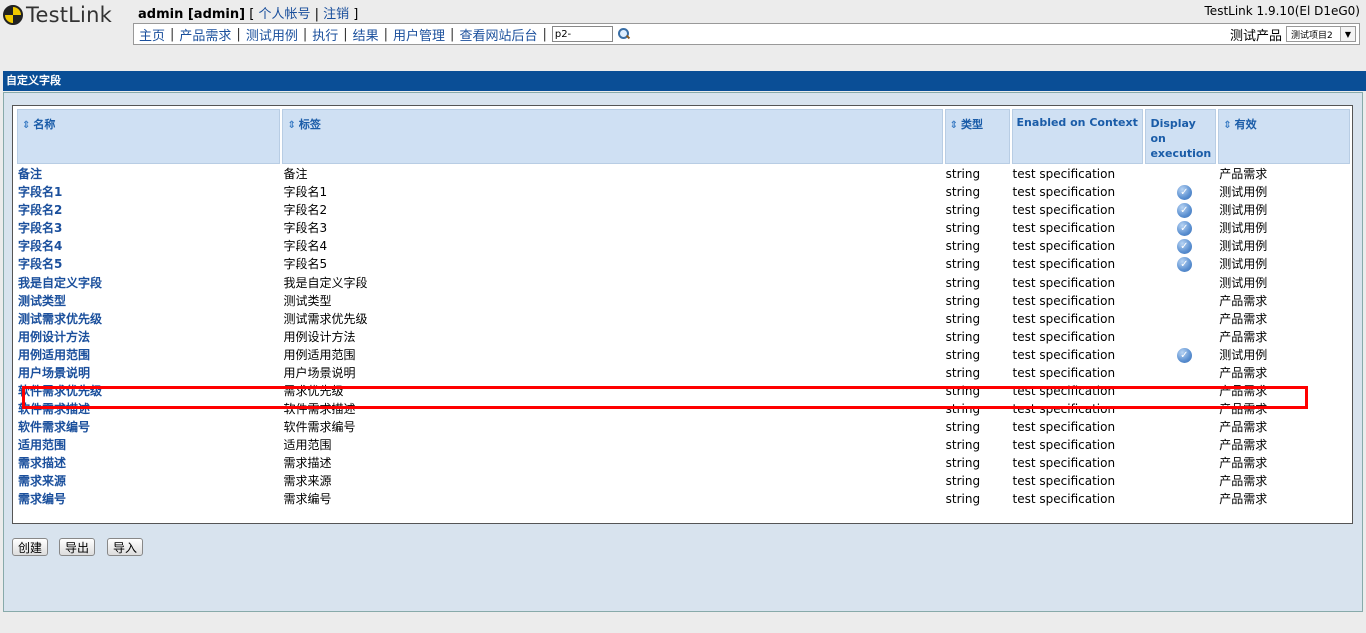 This screenshot has width=1366, height=633. What do you see at coordinates (498, 34) in the screenshot?
I see `nav-admin: 查看网站后台` at bounding box center [498, 34].